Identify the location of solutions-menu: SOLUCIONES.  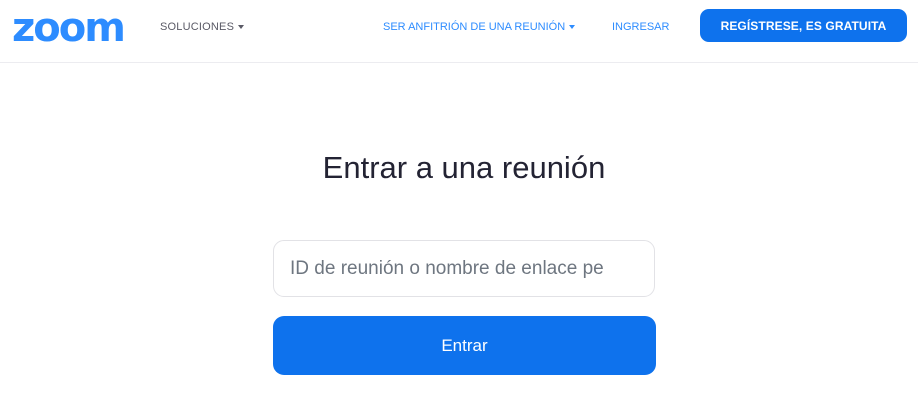
(202, 27).